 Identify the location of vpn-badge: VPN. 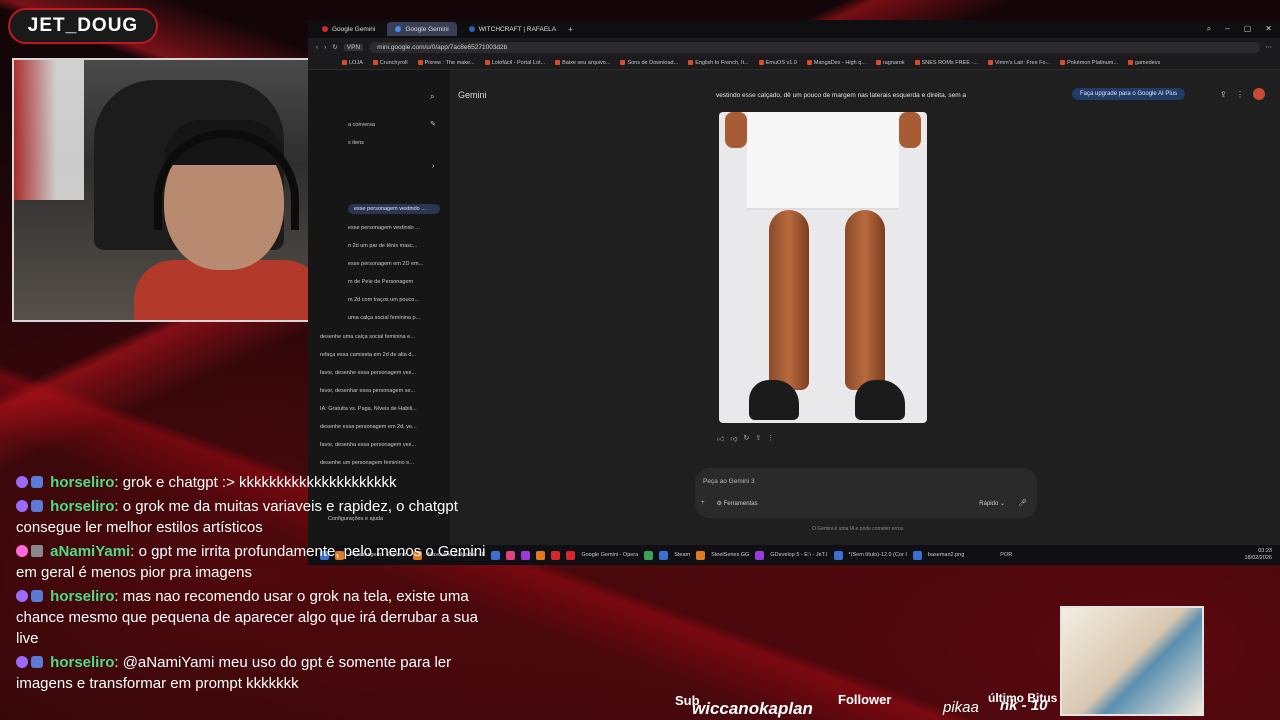
(353, 47).